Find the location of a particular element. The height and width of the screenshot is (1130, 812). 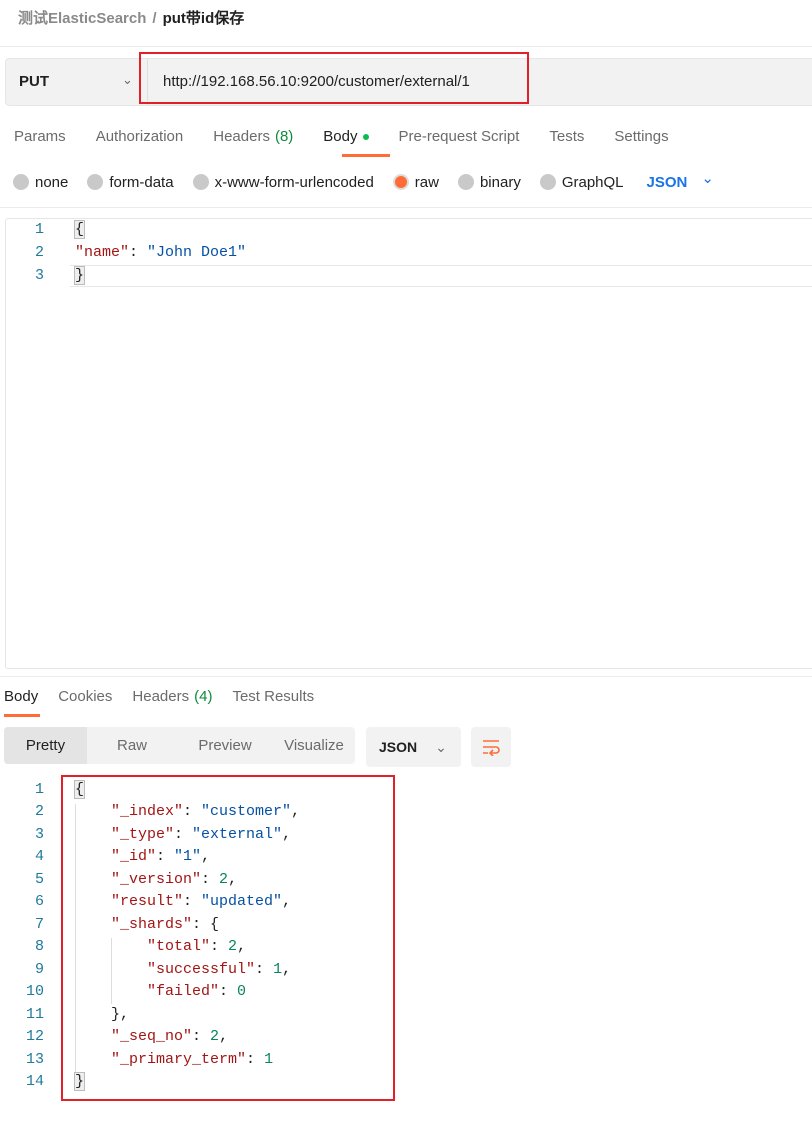

tab-label: Settings is located at coordinates (641, 136).